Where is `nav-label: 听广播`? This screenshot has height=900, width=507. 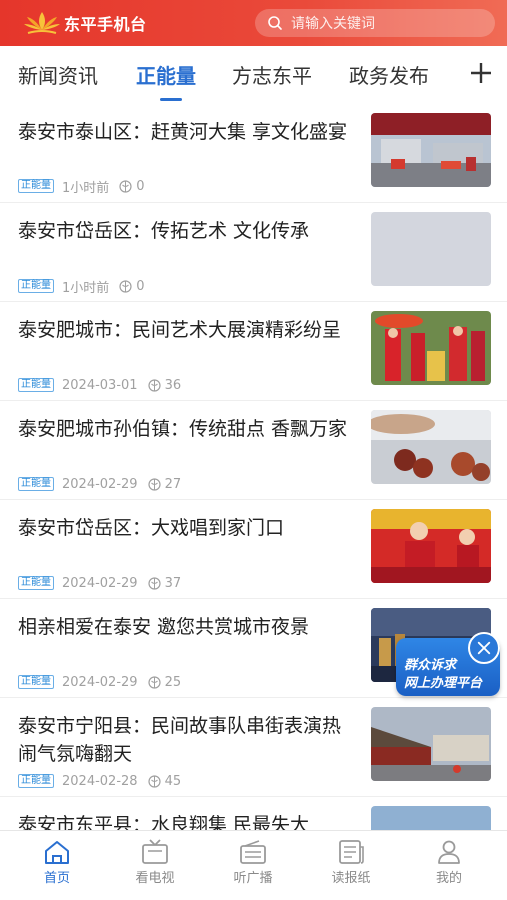
nav-label: 听广播 is located at coordinates (253, 878).